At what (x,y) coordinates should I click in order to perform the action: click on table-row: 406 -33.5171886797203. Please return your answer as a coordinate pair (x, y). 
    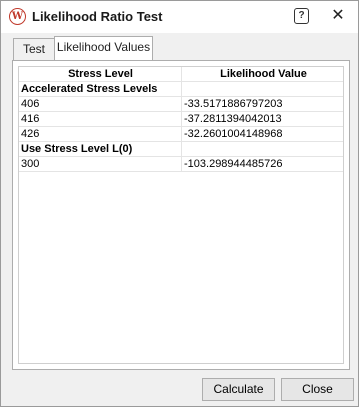
    Looking at the image, I should click on (181, 104).